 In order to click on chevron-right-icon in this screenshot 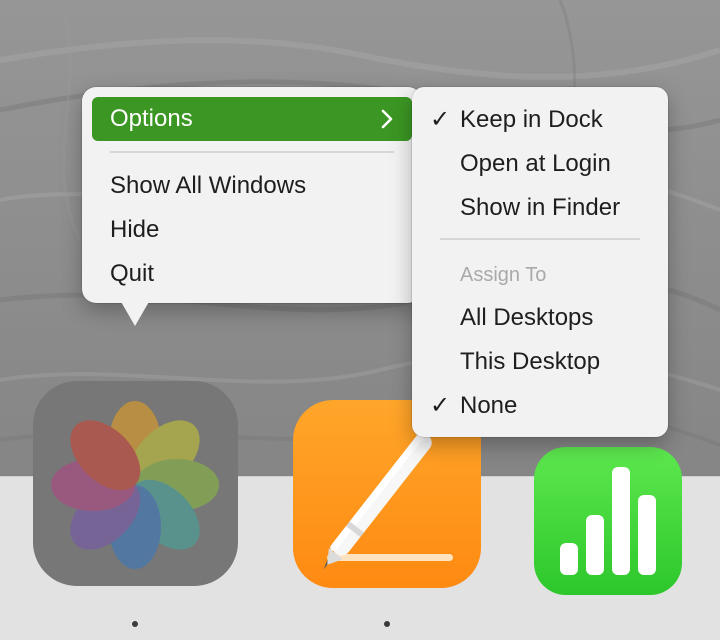, I will do `click(387, 119)`.